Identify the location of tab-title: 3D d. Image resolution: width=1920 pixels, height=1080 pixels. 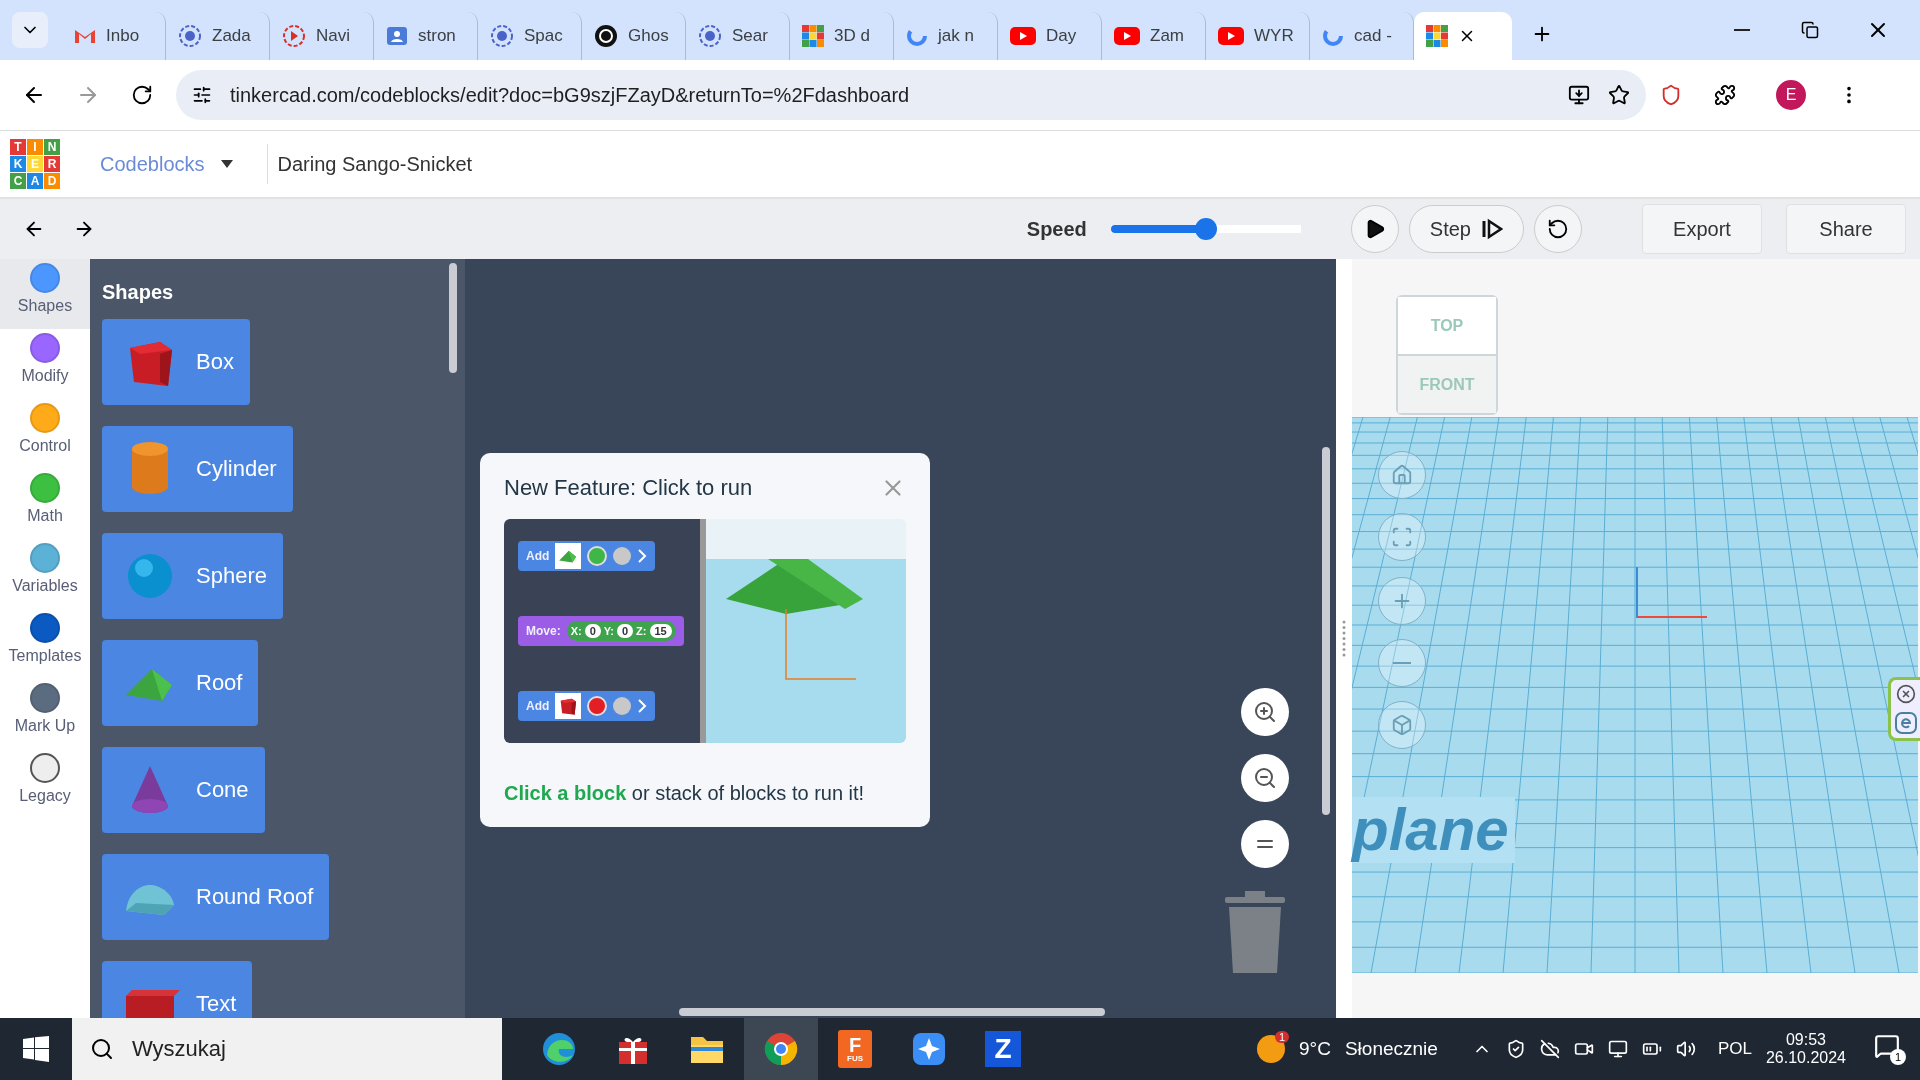
(852, 36).